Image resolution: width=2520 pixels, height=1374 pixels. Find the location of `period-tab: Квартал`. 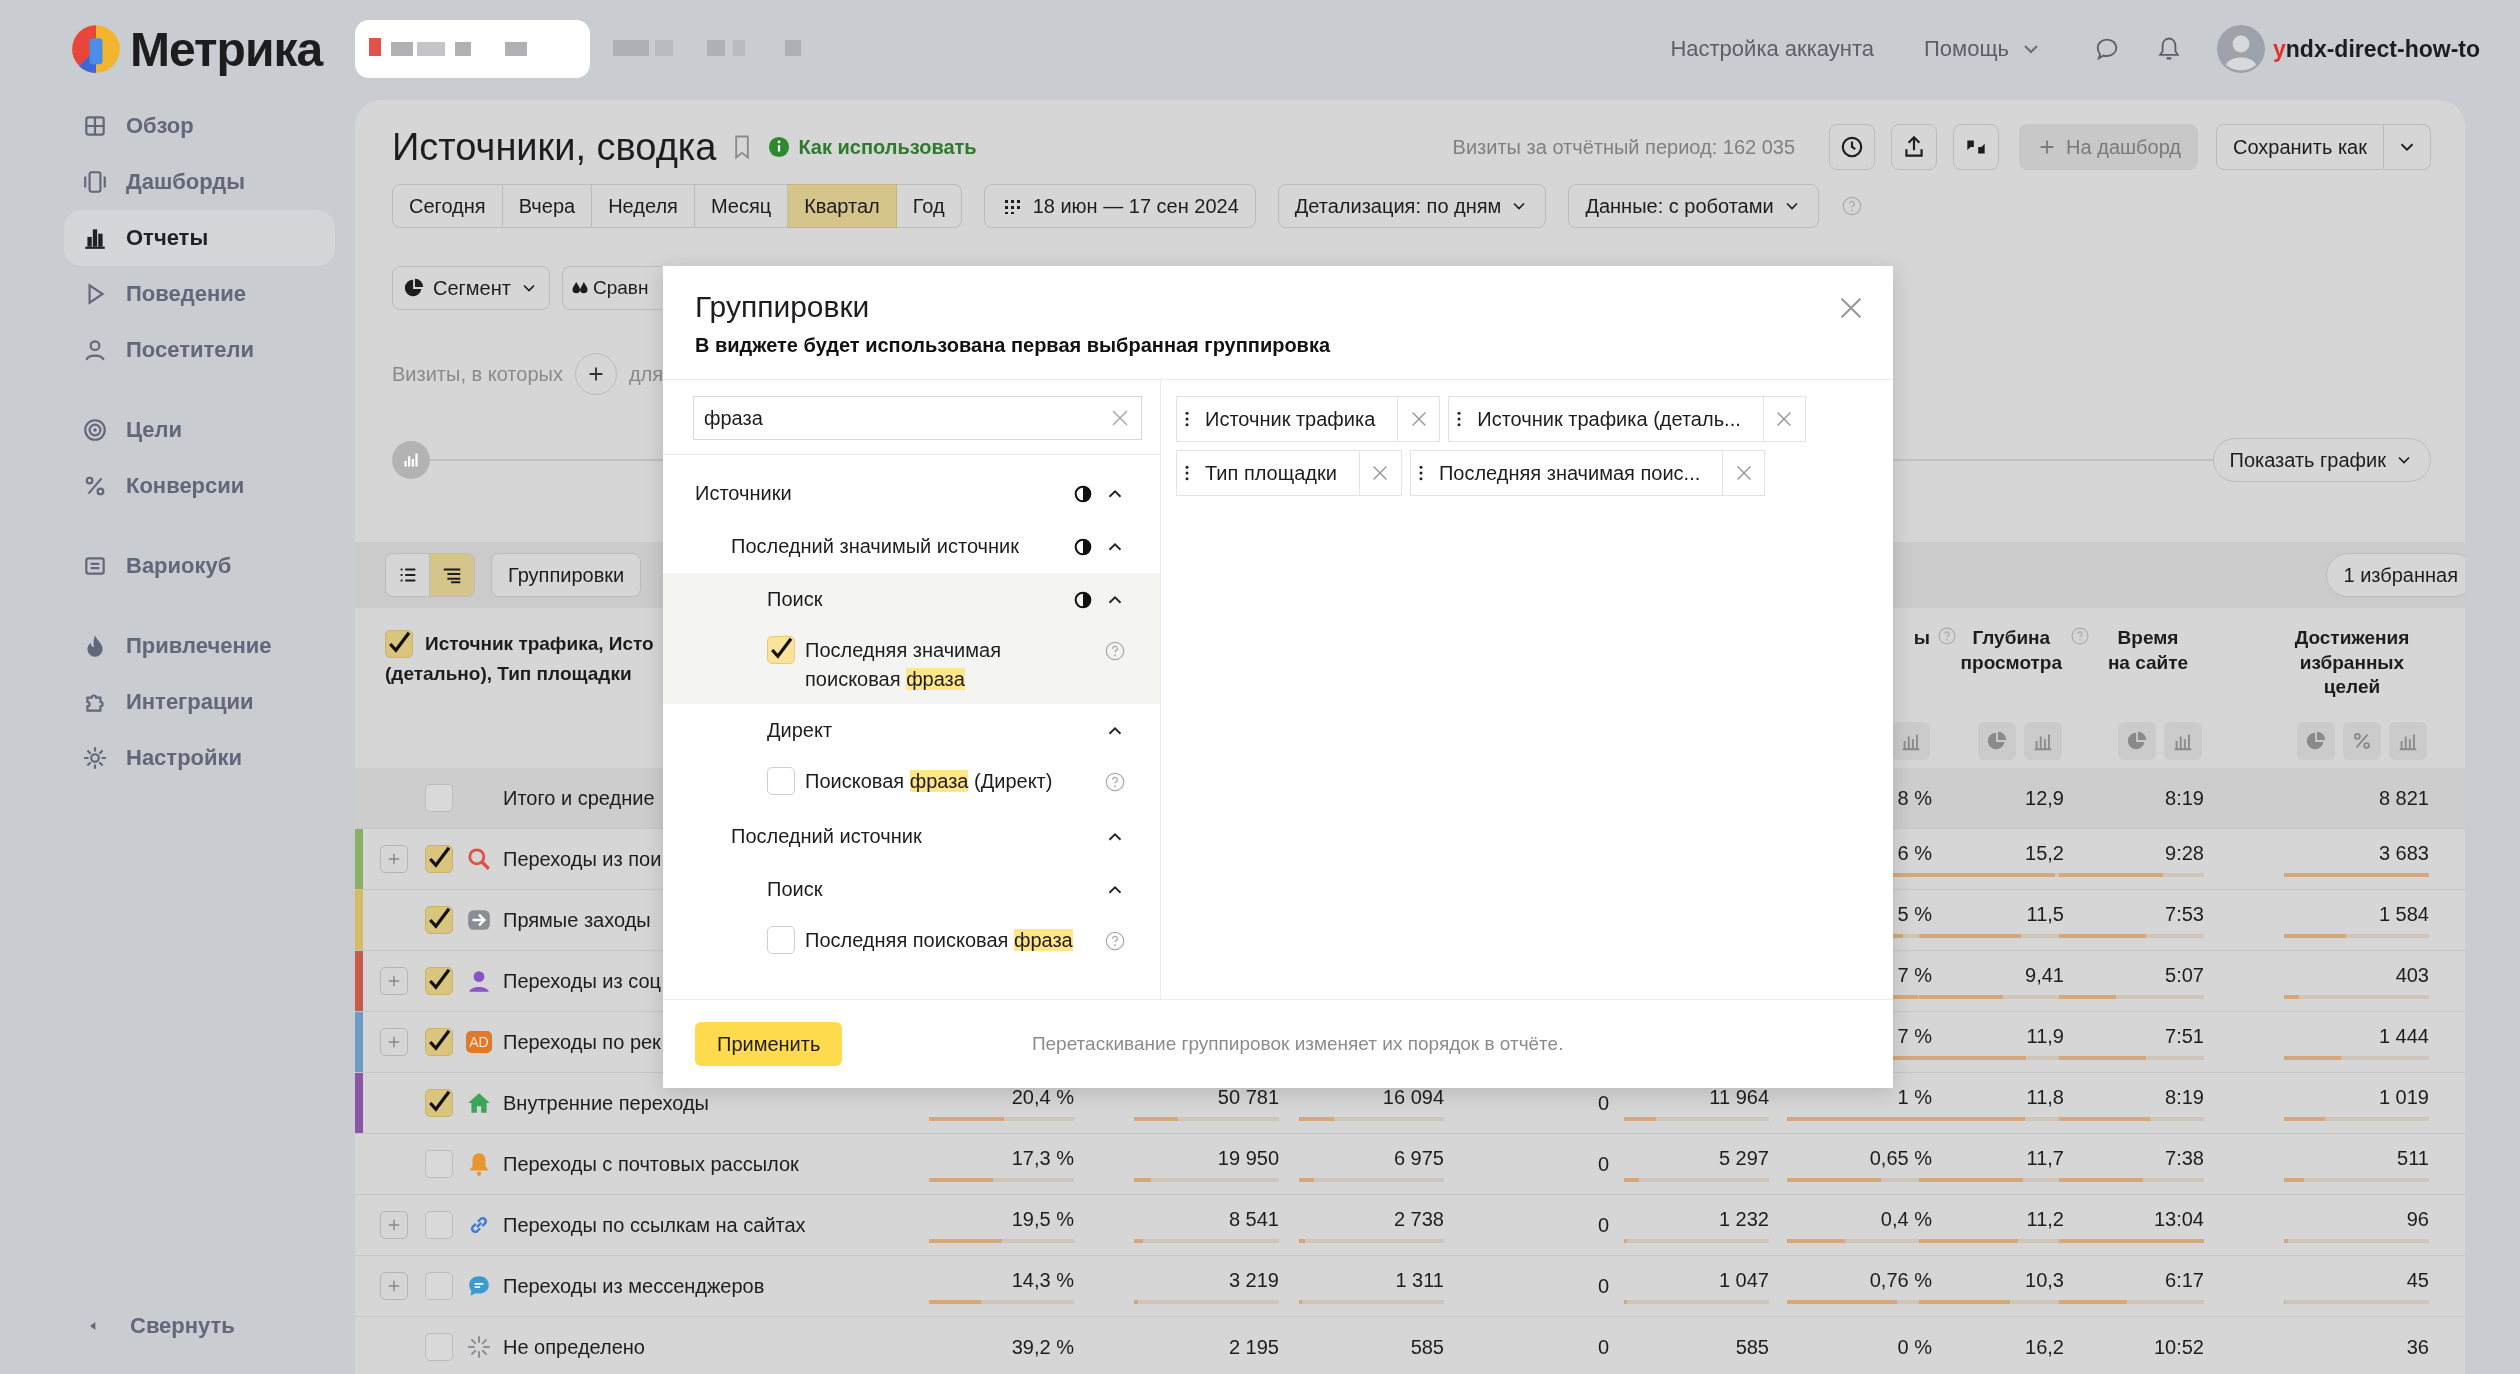

period-tab: Квартал is located at coordinates (842, 206).